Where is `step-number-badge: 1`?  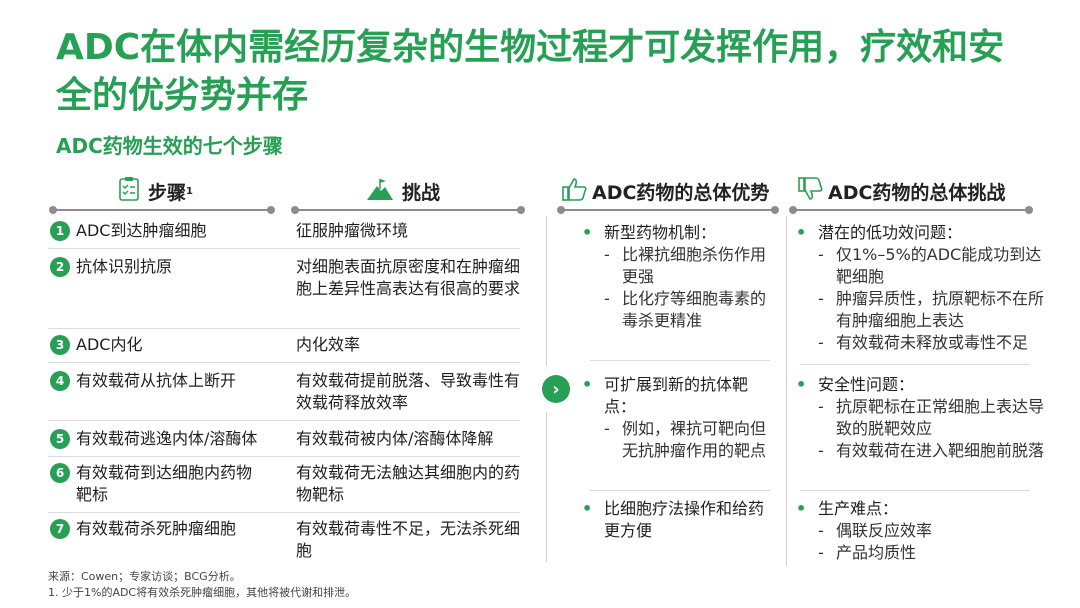
step-number-badge: 1 is located at coordinates (60, 231).